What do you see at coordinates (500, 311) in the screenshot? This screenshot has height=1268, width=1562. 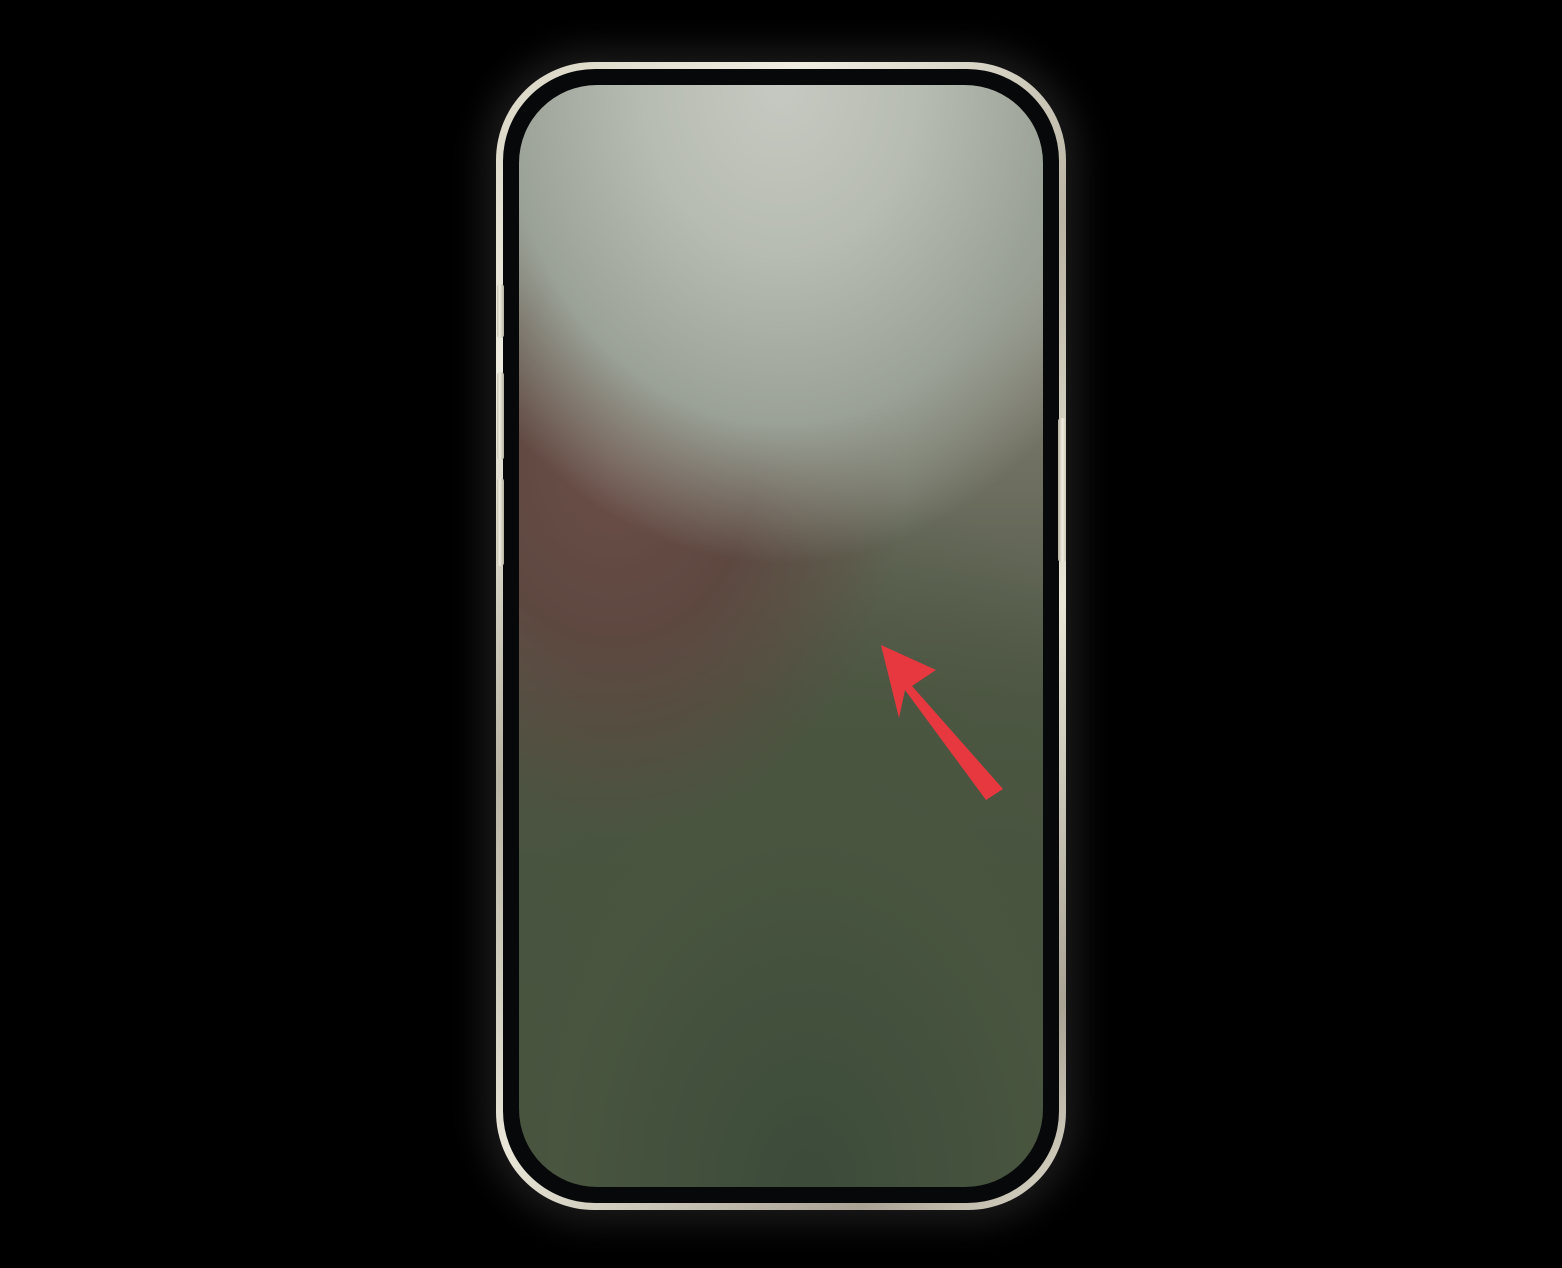 I see `action-button` at bounding box center [500, 311].